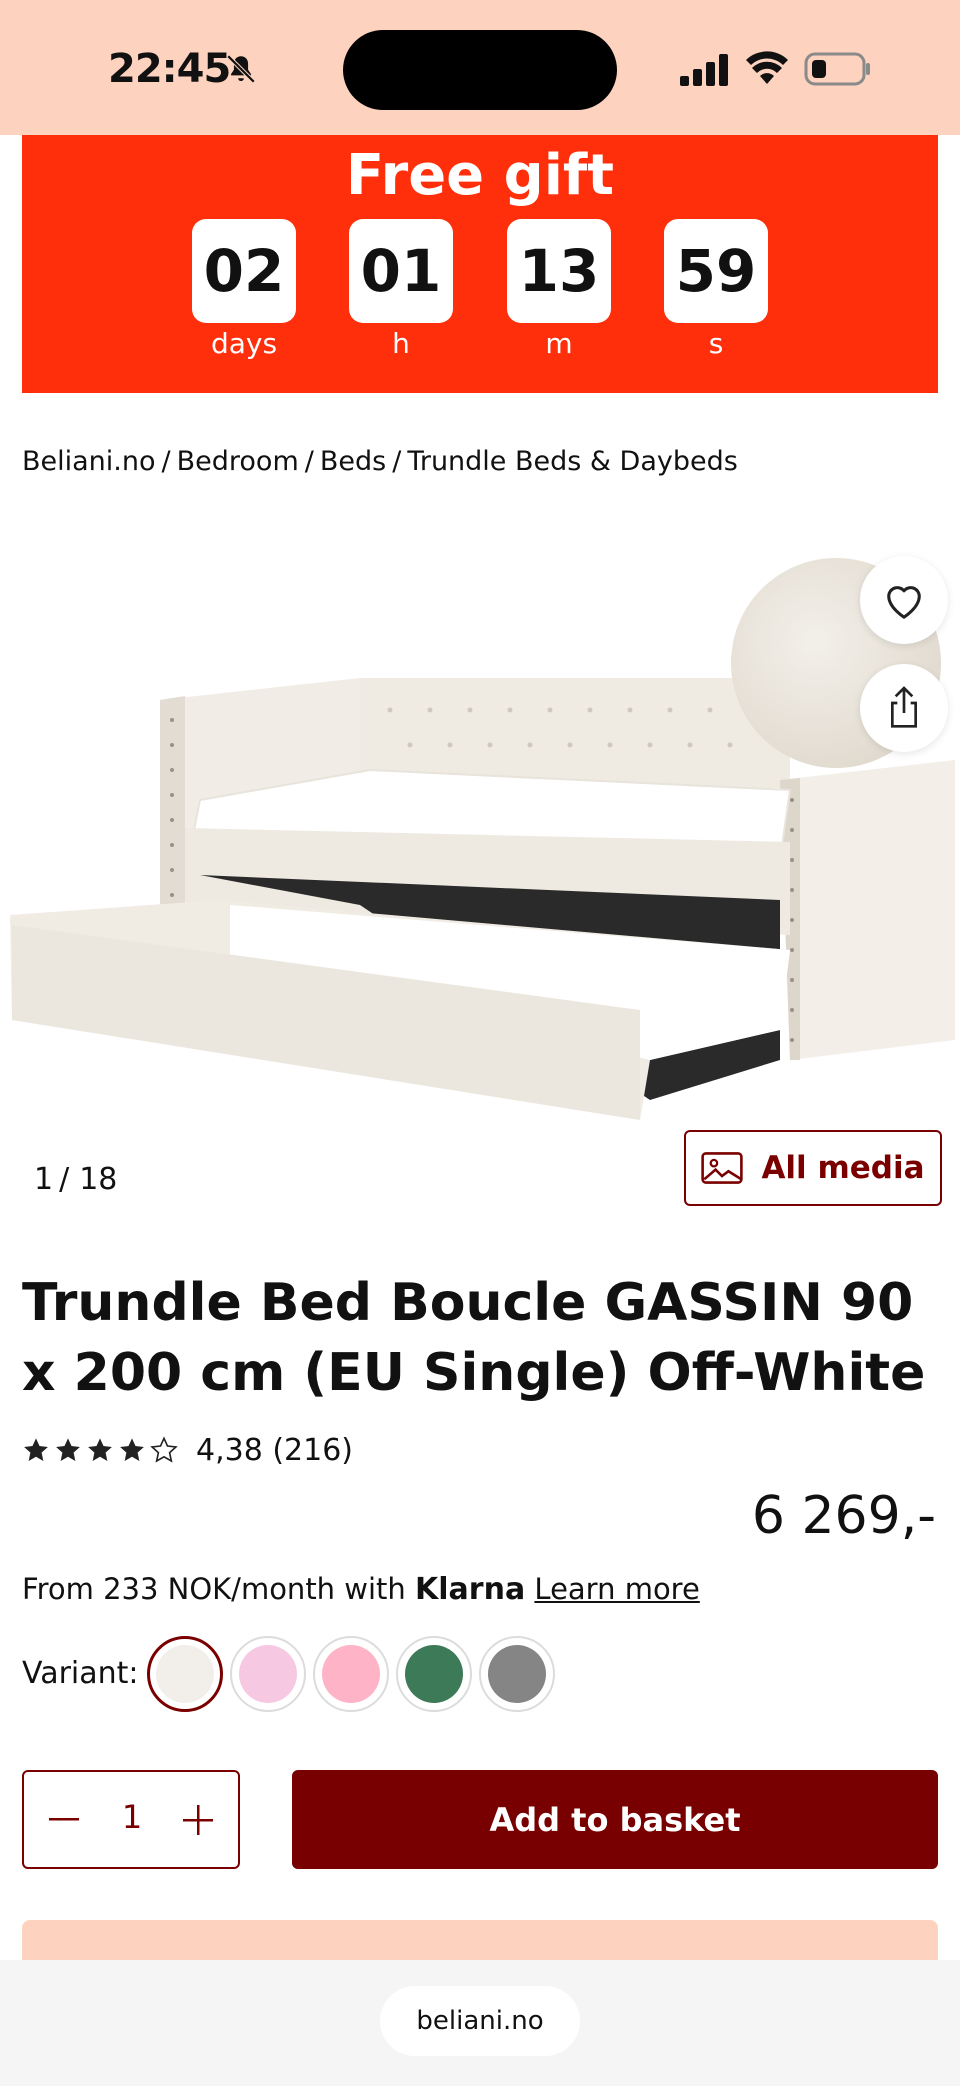 Image resolution: width=960 pixels, height=2086 pixels. I want to click on countdown-minutes-label: m, so click(559, 343).